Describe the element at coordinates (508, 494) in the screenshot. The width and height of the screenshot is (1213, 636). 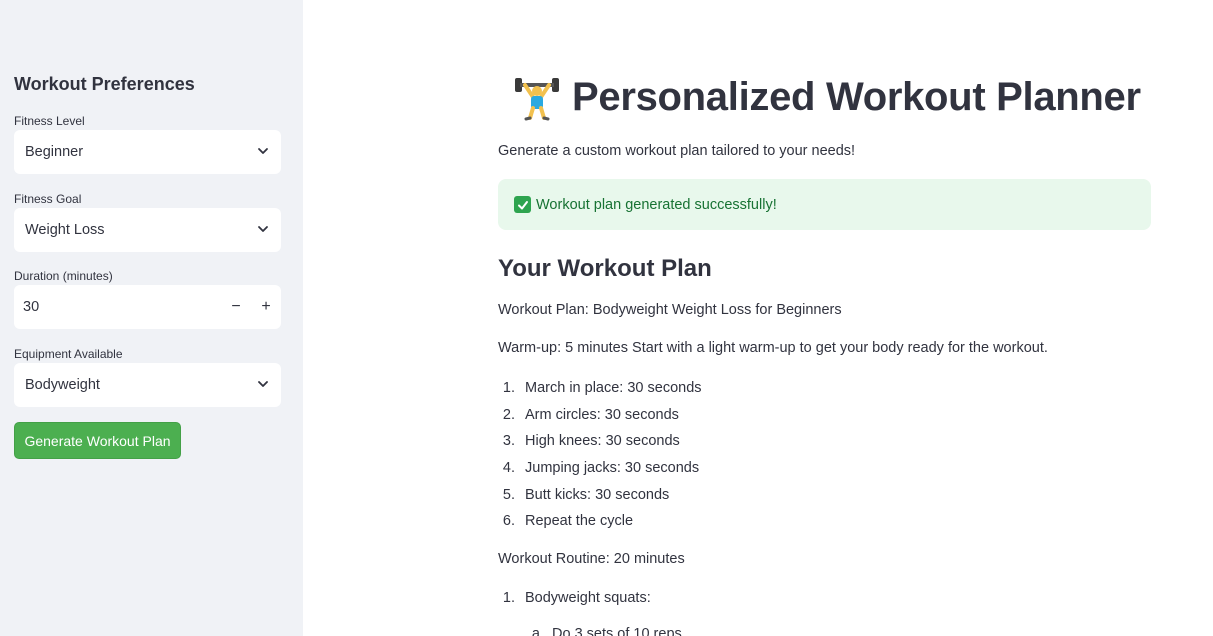
I see `list-item-number: 5.` at that location.